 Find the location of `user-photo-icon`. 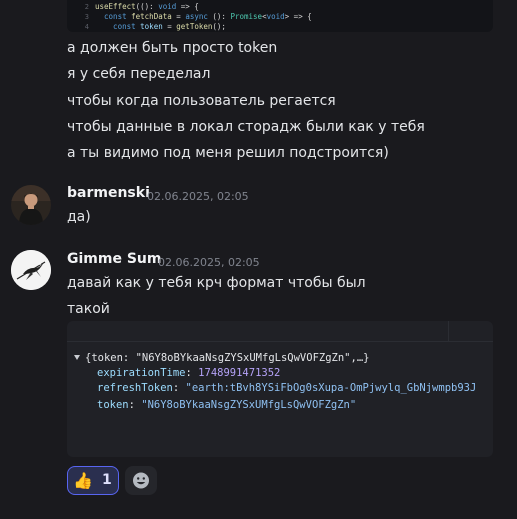

user-photo-icon is located at coordinates (31, 205).